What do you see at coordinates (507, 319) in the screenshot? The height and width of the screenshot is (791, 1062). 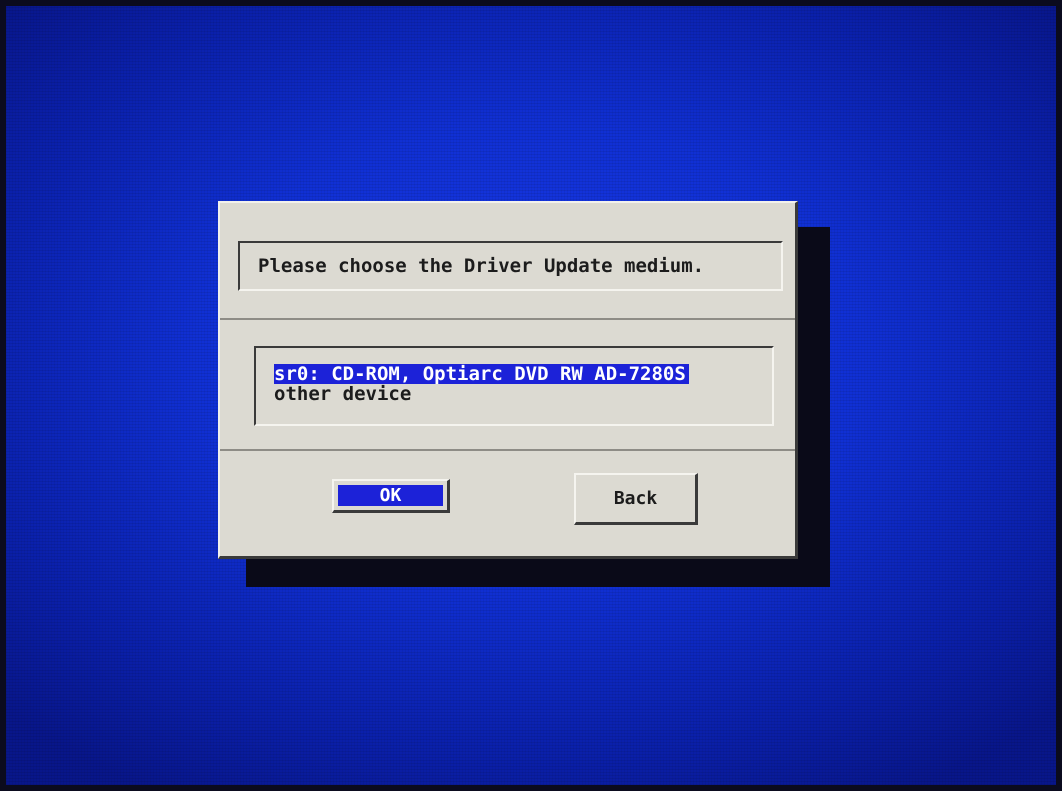 I see `divider-top` at bounding box center [507, 319].